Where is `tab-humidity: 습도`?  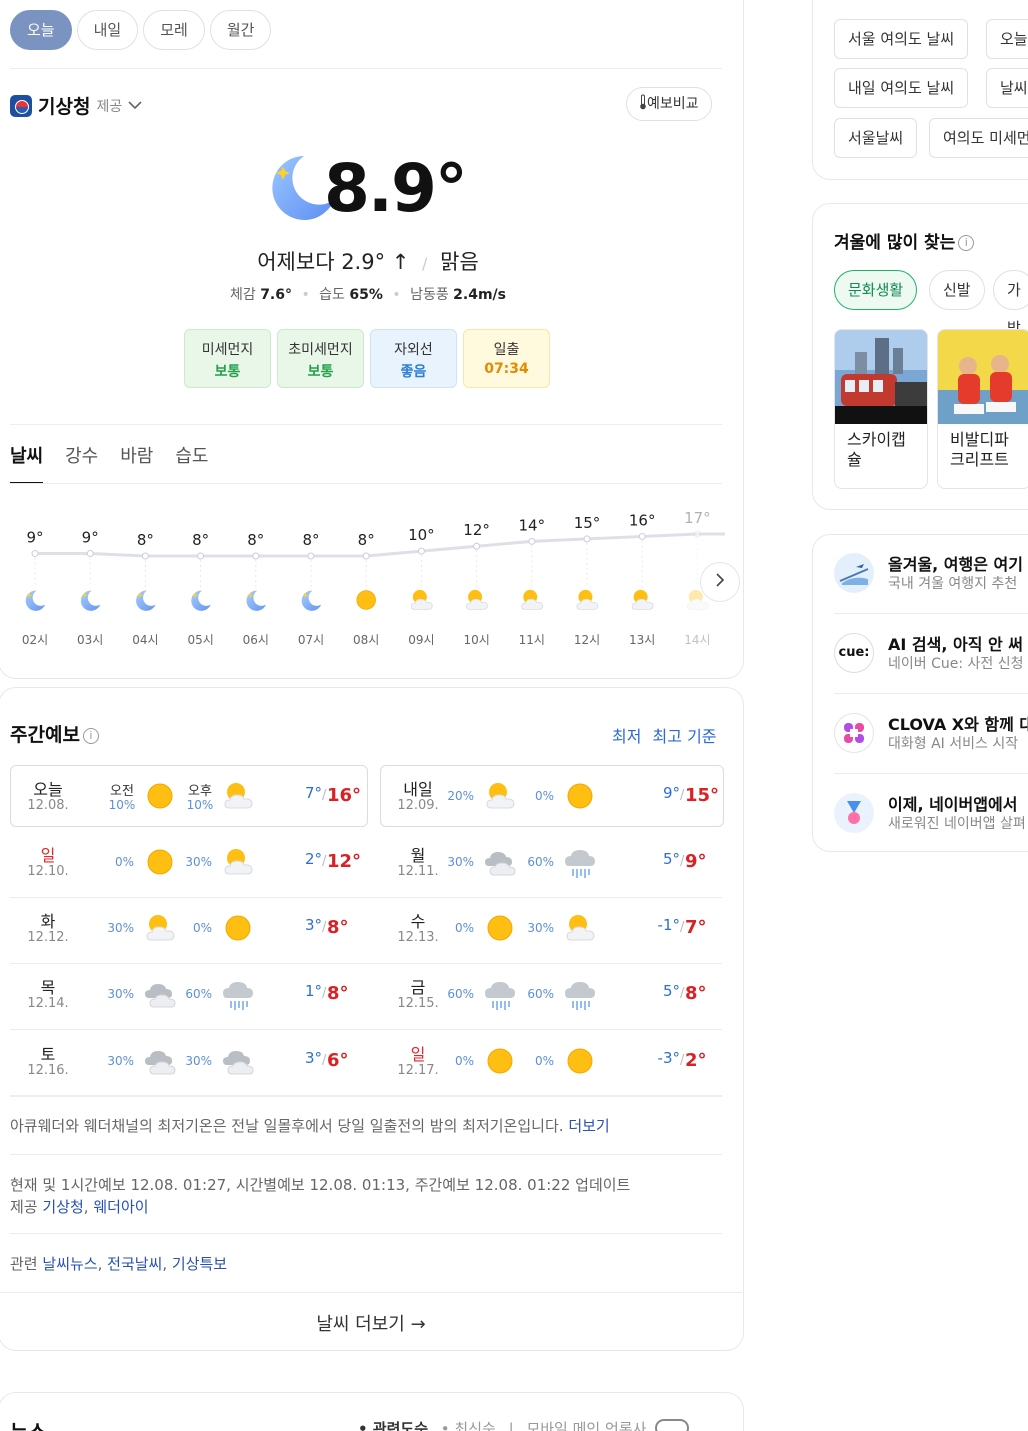 tab-humidity: 습도 is located at coordinates (191, 463).